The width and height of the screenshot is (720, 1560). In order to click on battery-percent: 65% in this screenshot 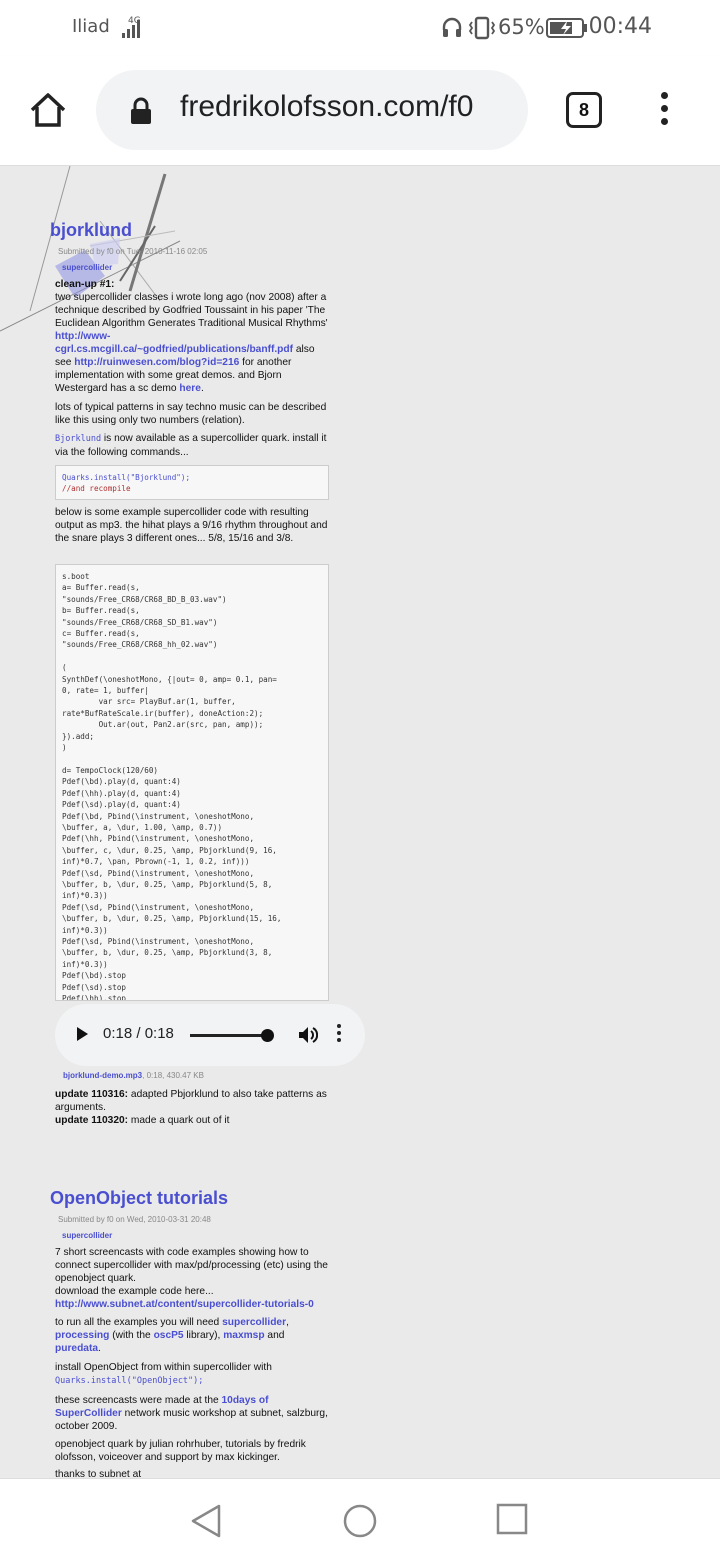, I will do `click(521, 27)`.